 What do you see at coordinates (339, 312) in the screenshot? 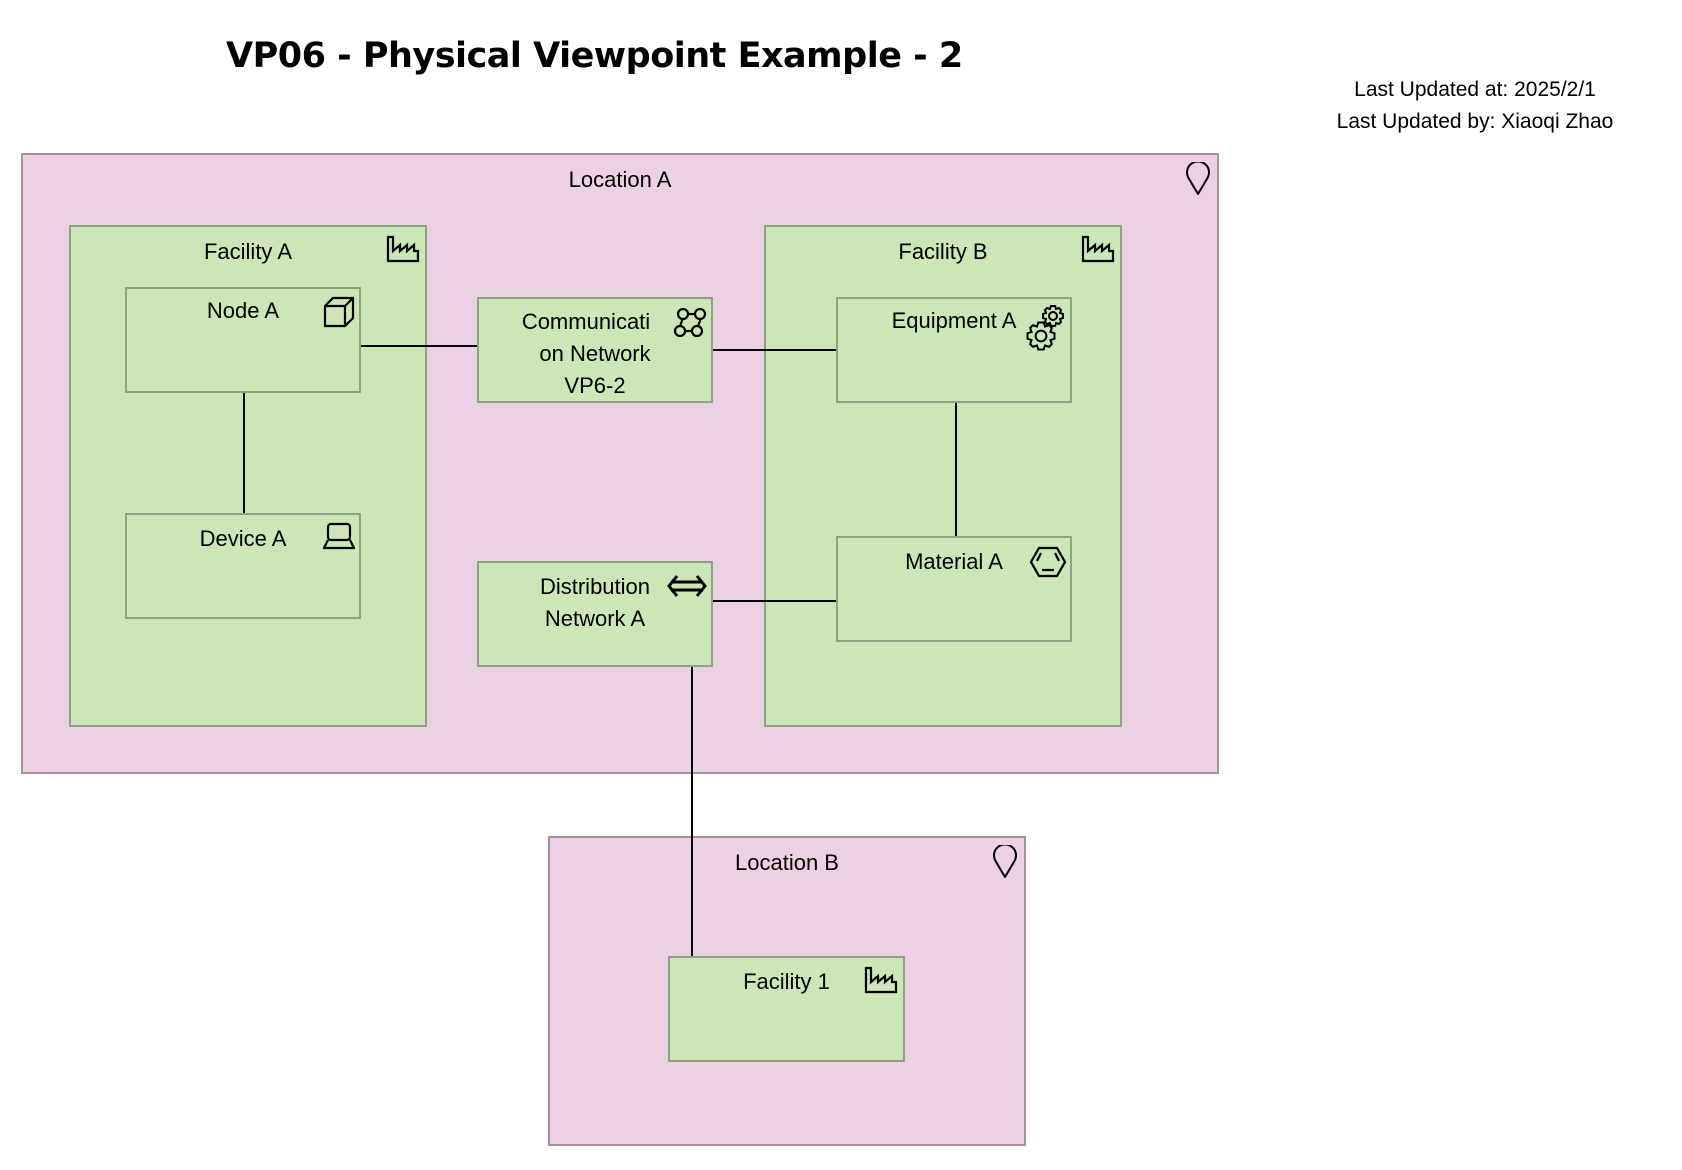
I see `node-cube-icon` at bounding box center [339, 312].